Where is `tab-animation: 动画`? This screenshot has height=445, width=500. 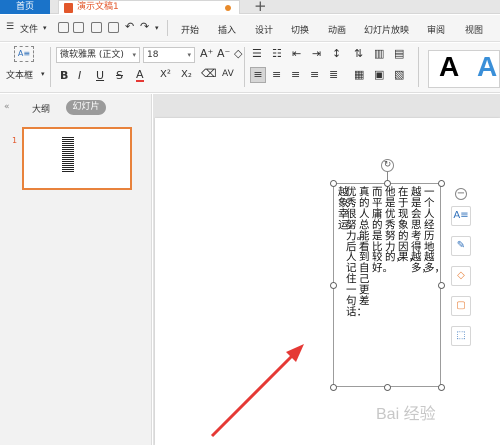
tab-animation: 动画 is located at coordinates (337, 29).